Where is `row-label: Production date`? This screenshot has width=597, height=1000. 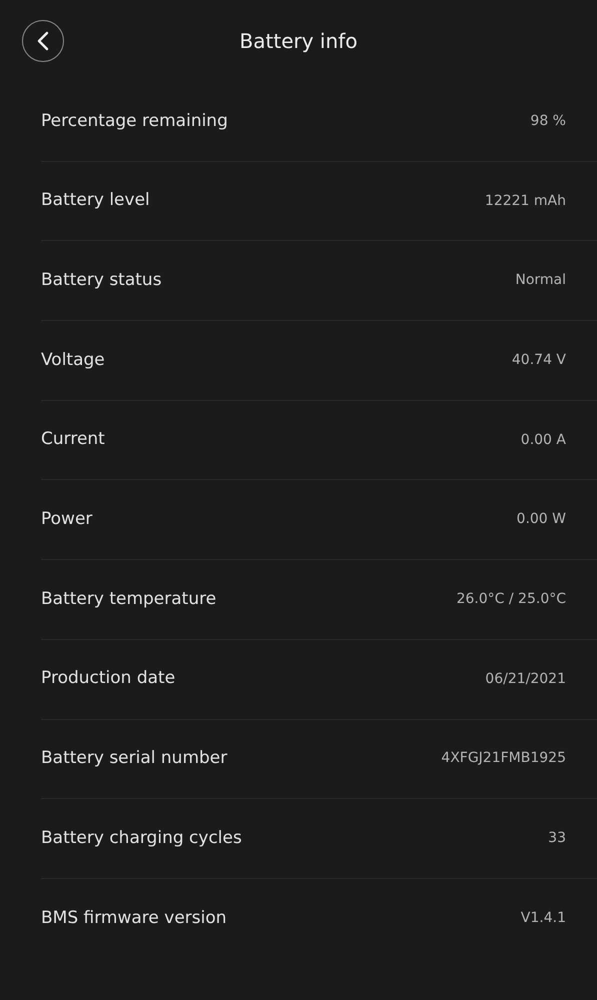
row-label: Production date is located at coordinates (108, 678).